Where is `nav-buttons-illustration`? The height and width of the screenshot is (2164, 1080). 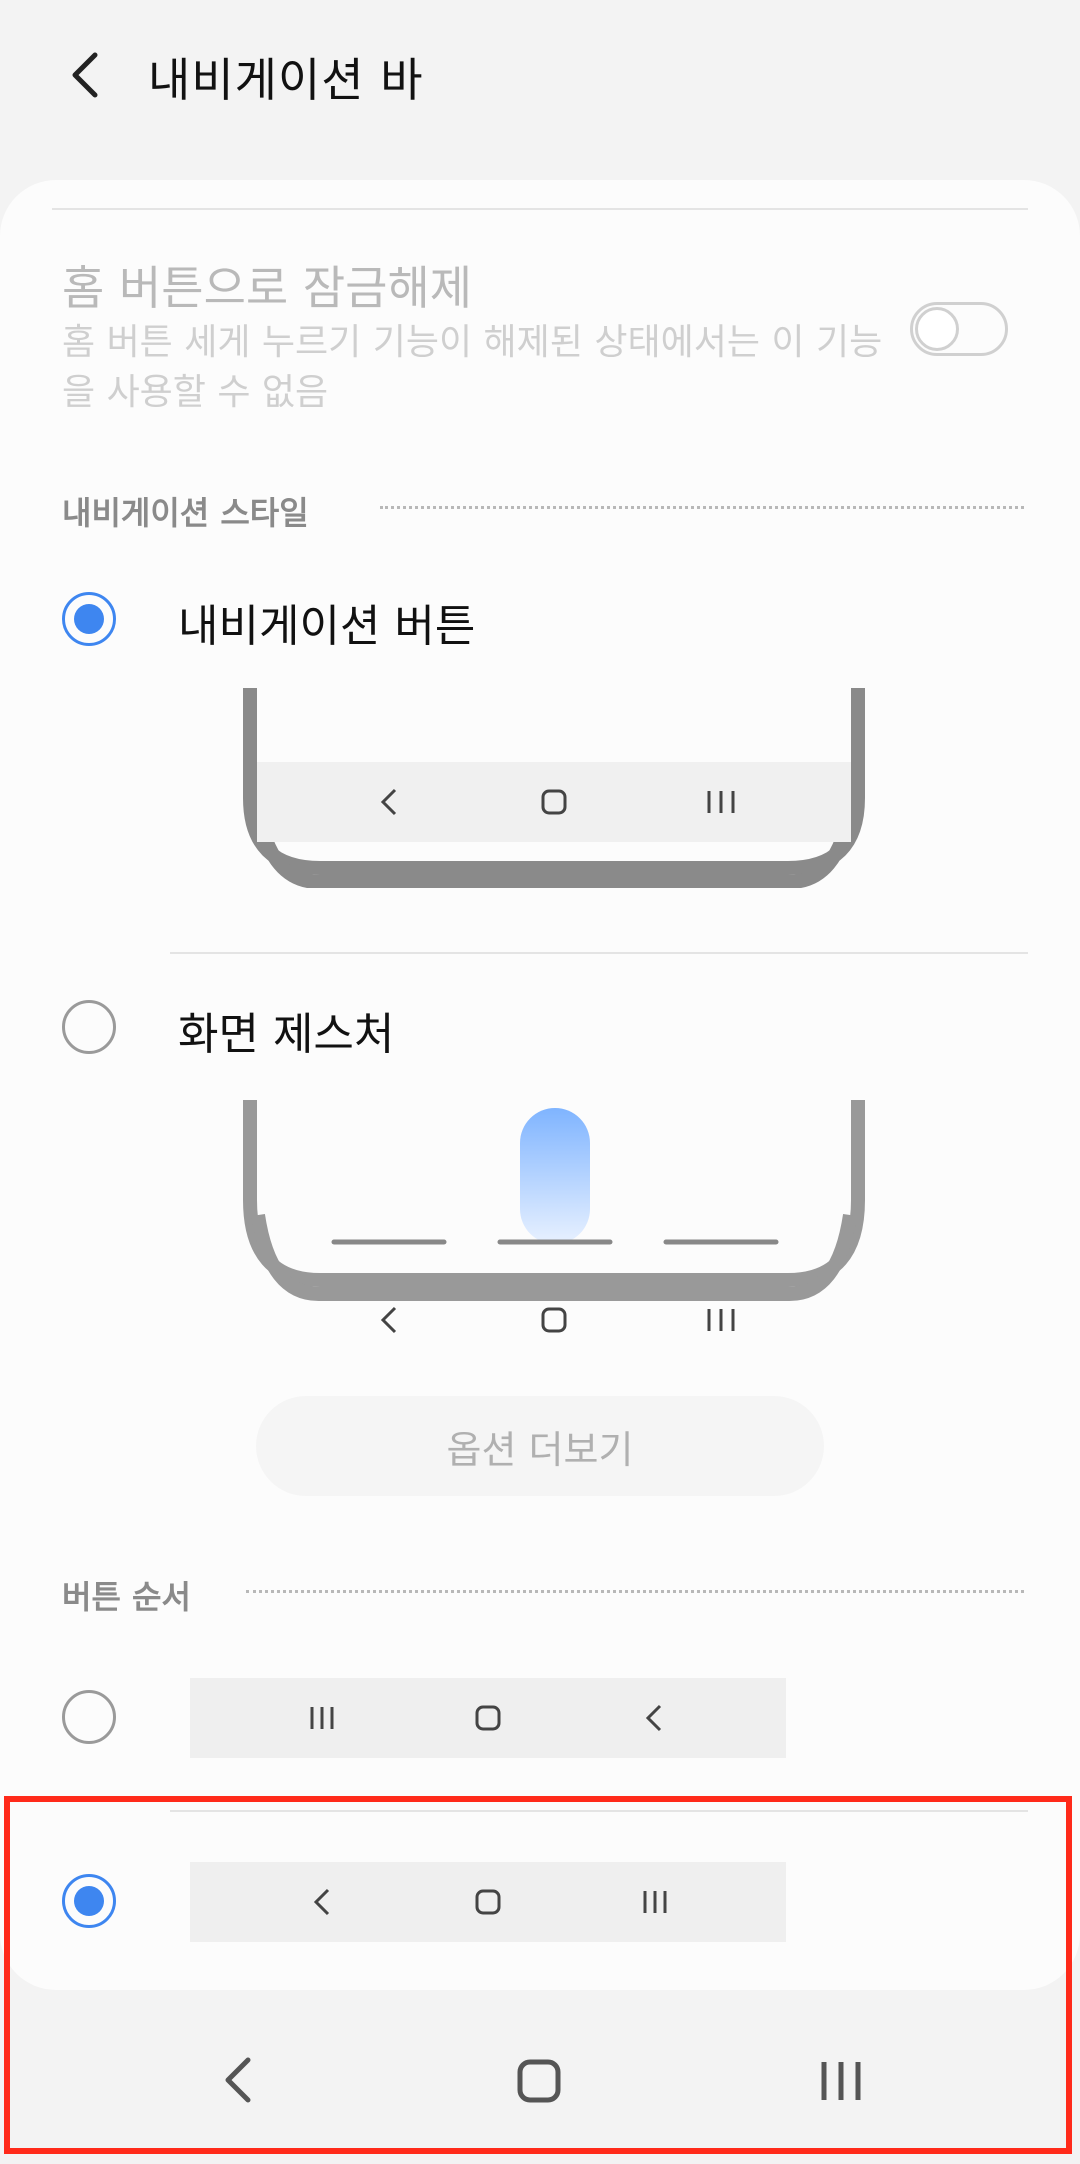 nav-buttons-illustration is located at coordinates (554, 788).